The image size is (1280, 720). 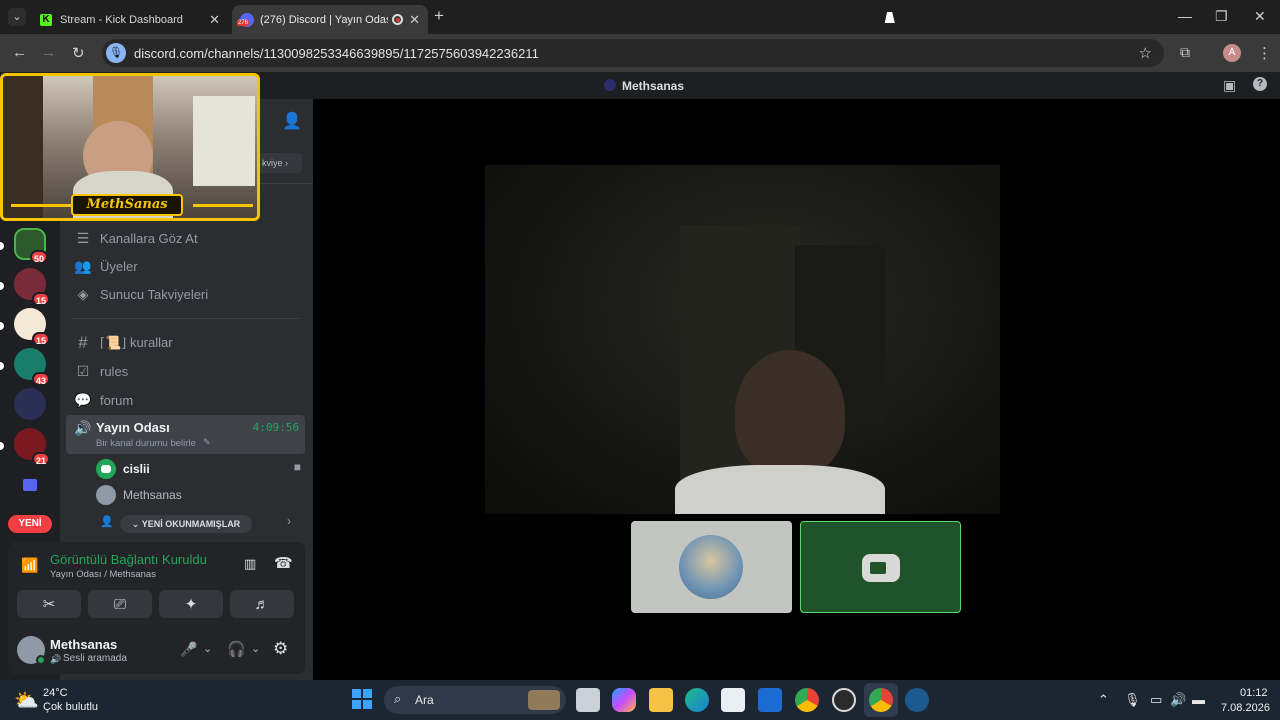 I want to click on volume-icon: 🔊, so click(x=1178, y=700).